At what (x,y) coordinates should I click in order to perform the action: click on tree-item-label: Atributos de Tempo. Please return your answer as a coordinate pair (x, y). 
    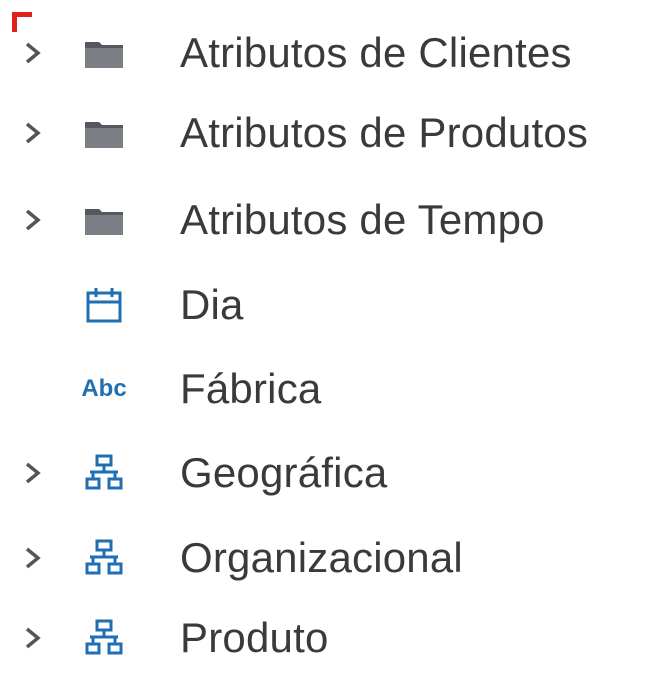
    Looking at the image, I should click on (362, 219).